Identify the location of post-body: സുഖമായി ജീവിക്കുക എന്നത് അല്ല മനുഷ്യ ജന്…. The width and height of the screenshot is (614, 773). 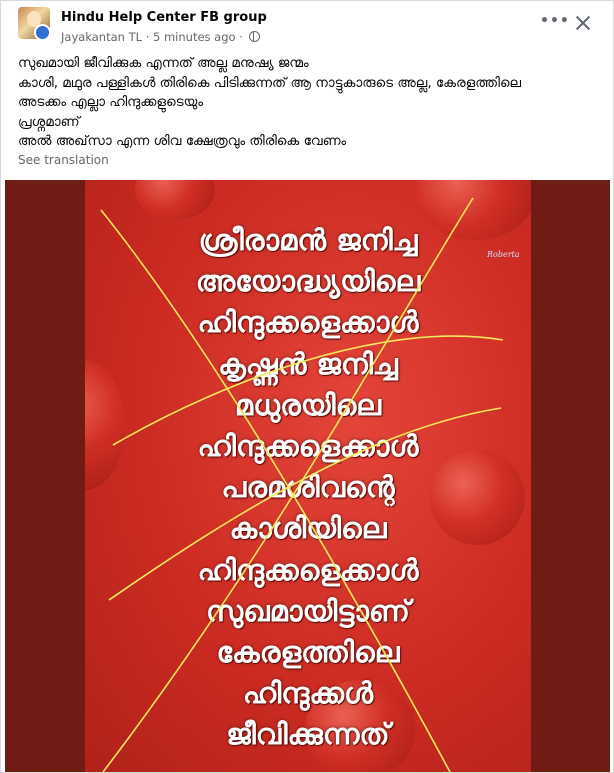
(313, 103).